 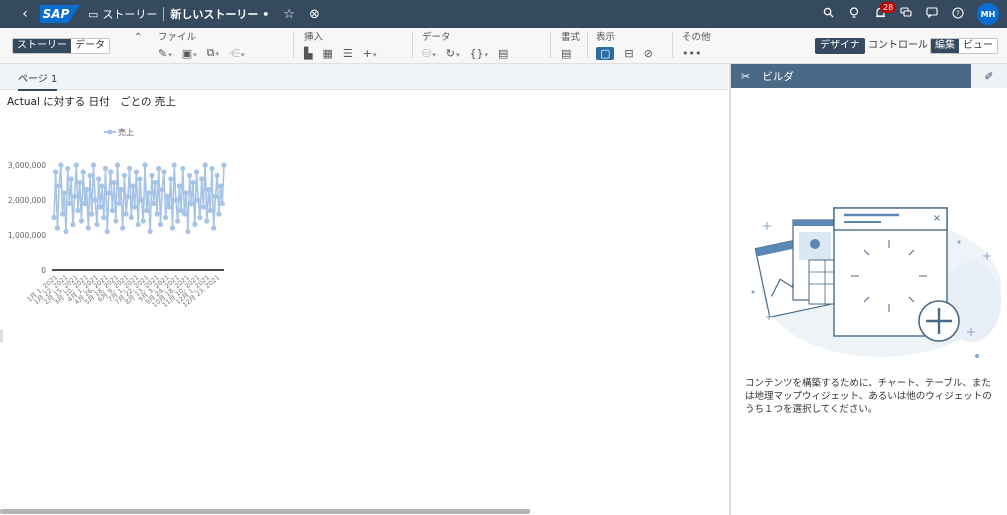 What do you see at coordinates (932, 14) in the screenshot?
I see `feedback-icon` at bounding box center [932, 14].